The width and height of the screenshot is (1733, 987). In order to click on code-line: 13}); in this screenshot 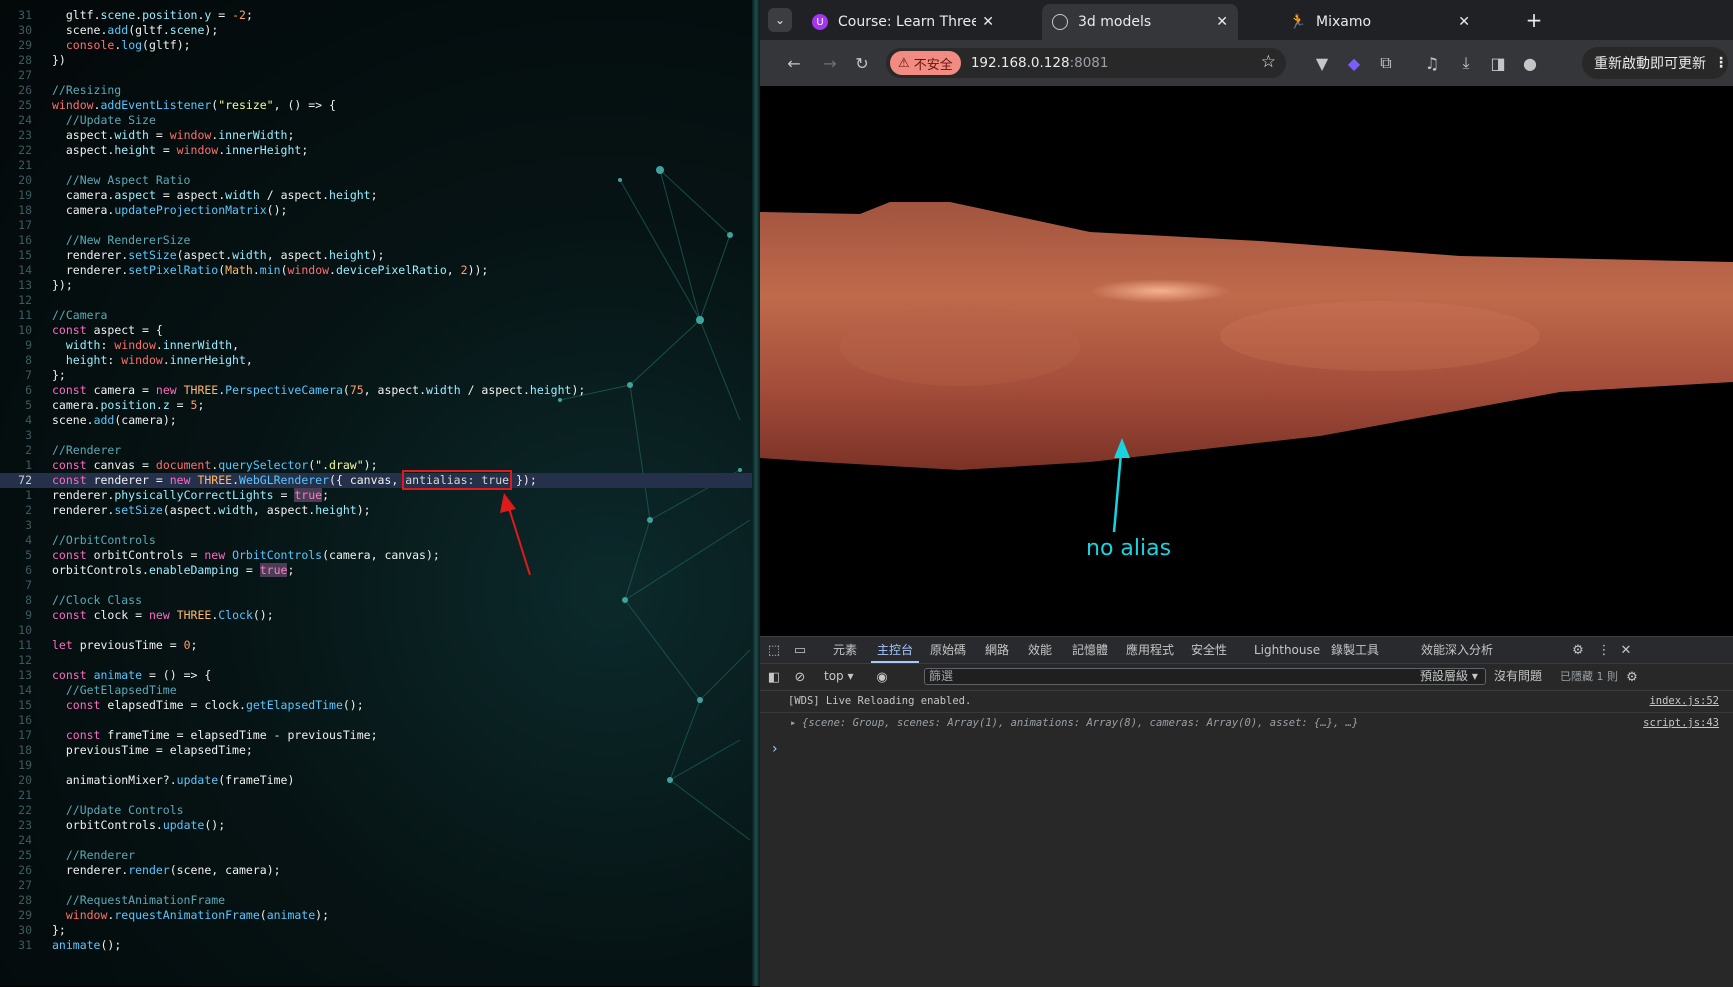, I will do `click(376, 285)`.